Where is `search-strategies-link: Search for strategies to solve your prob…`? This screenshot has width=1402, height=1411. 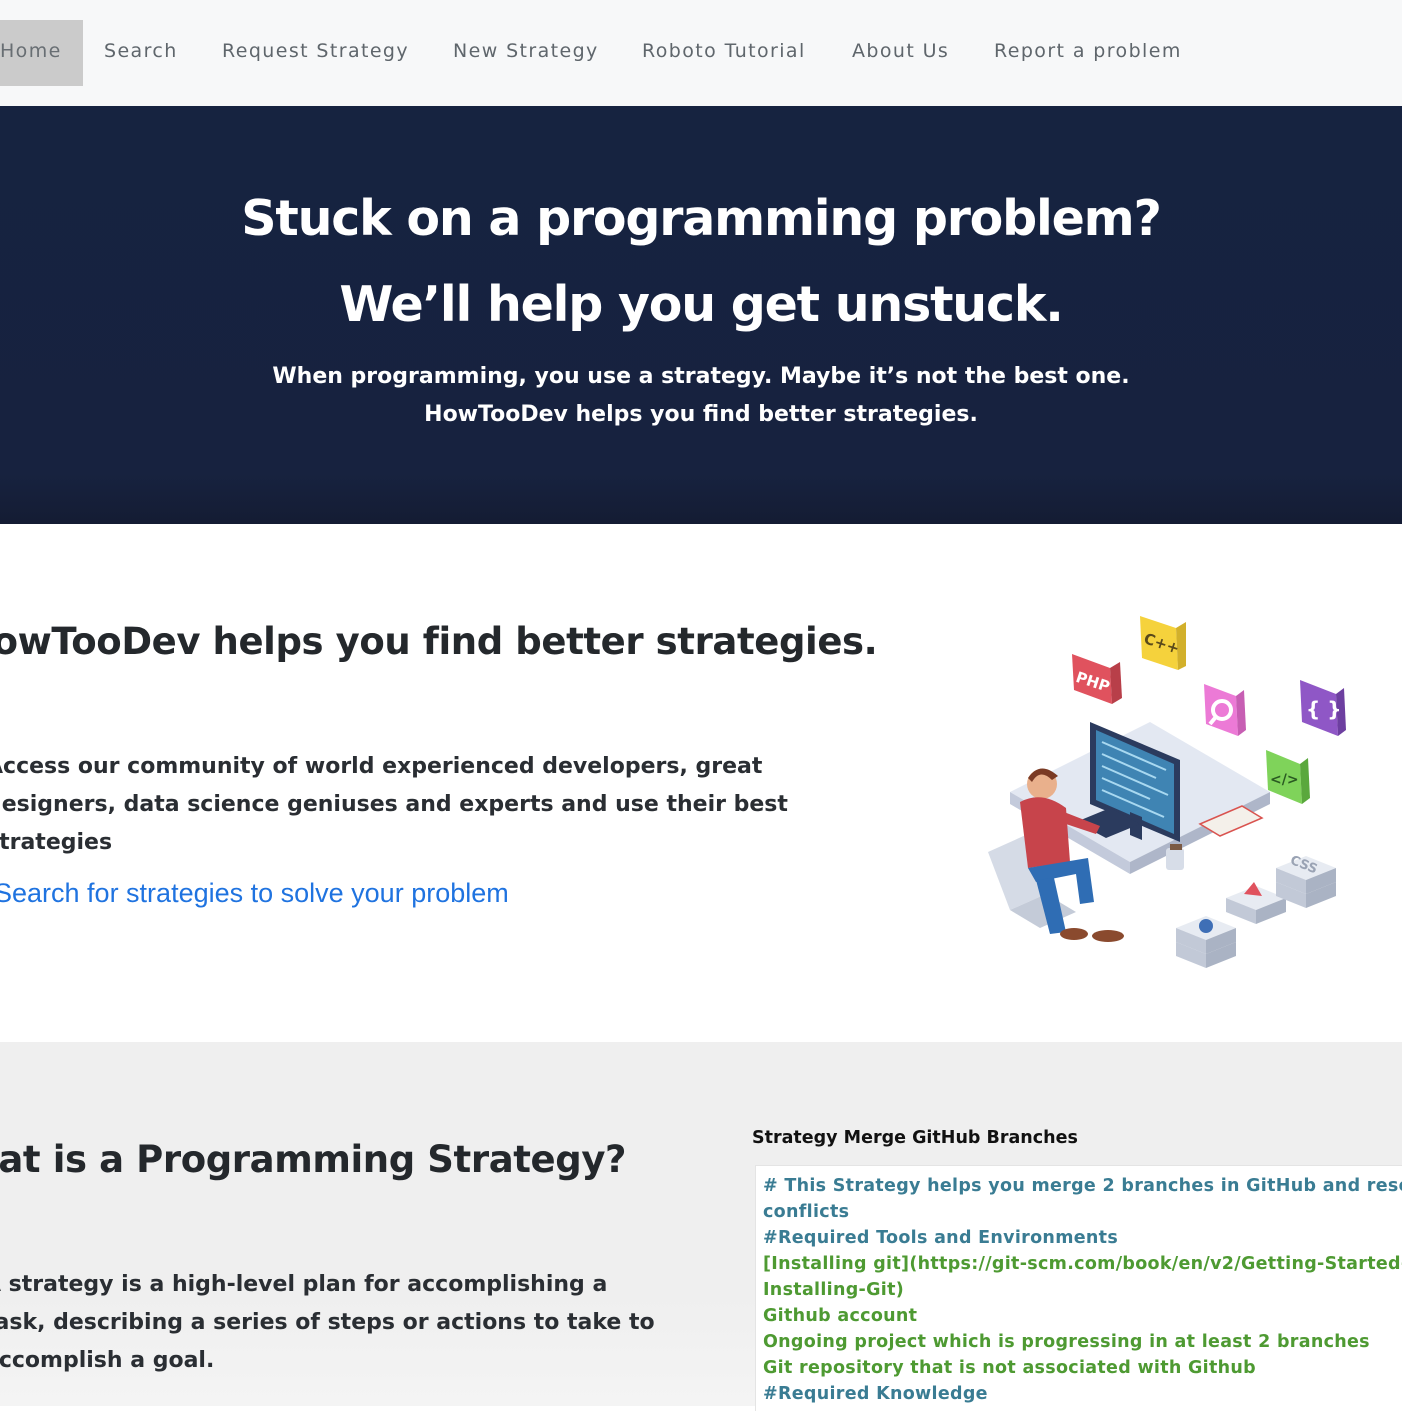
search-strategies-link: Search for strategies to solve your prob… is located at coordinates (254, 893).